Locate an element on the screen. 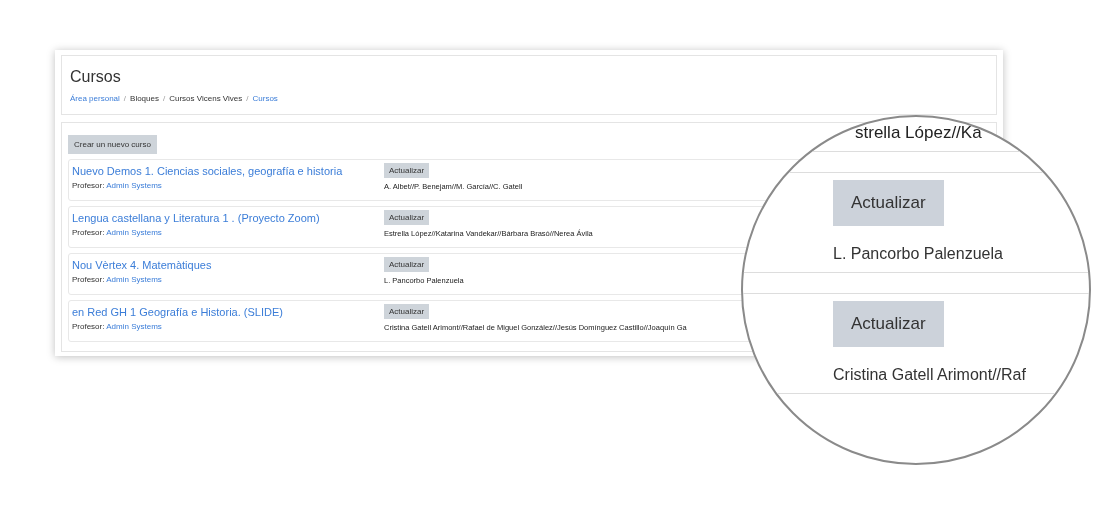 This screenshot has height=524, width=1118. course-title-link: Lengua castellana y Literatura 1 . (Proyecto Zoom) is located at coordinates (228, 218).